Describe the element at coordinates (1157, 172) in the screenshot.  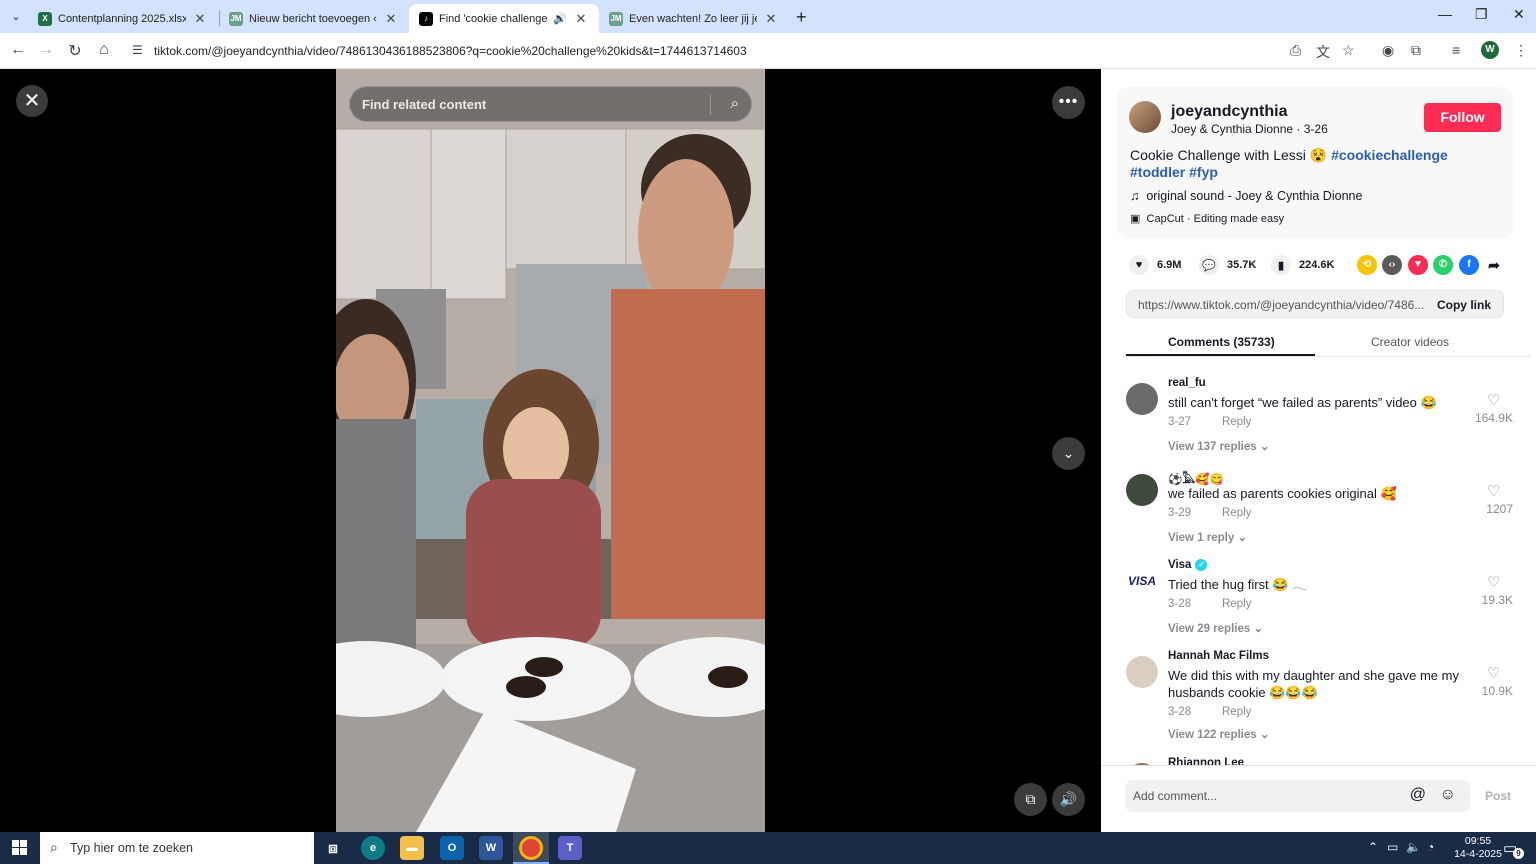
I see `hashtag-link: #toddler` at that location.